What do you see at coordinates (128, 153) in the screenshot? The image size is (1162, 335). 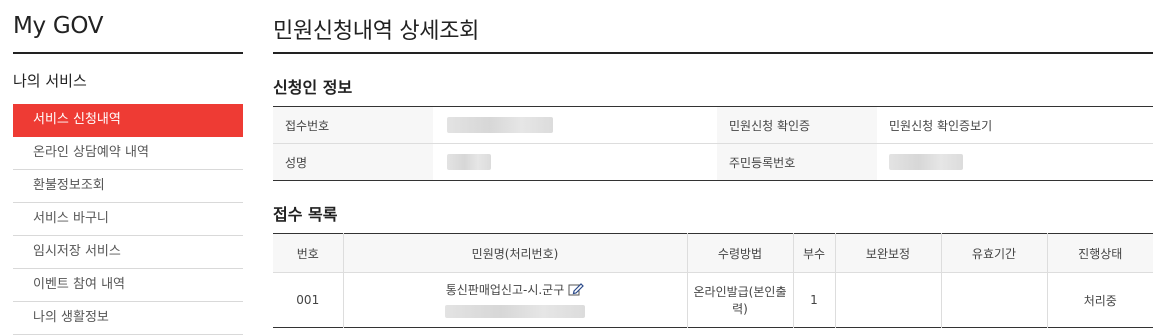 I see `sidebar-item-consult-booking: 온라인 상담예약 내역` at bounding box center [128, 153].